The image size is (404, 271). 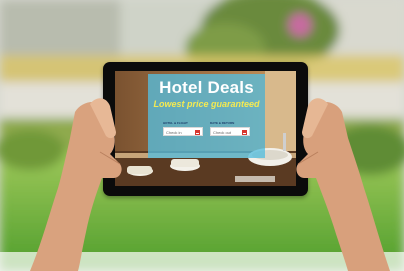 I want to click on left-hand, so click(x=76, y=184).